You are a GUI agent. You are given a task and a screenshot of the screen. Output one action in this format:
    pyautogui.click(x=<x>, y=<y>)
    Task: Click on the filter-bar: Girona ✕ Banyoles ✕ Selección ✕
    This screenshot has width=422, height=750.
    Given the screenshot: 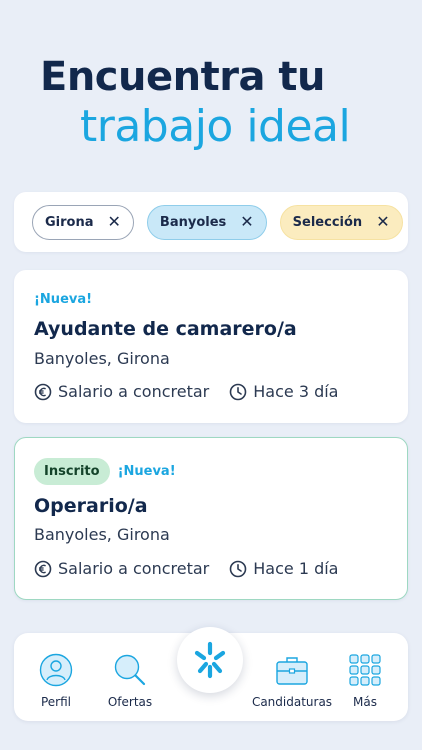 What is the action you would take?
    pyautogui.click(x=211, y=222)
    